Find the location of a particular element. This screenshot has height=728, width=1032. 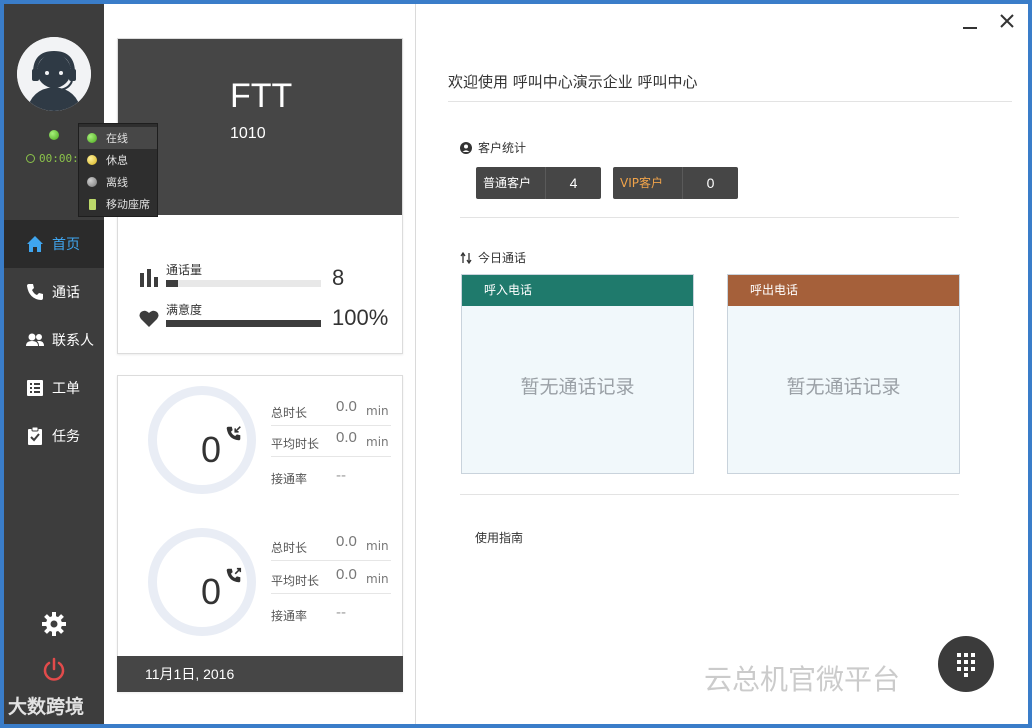

agent-name: FTT is located at coordinates (261, 96).